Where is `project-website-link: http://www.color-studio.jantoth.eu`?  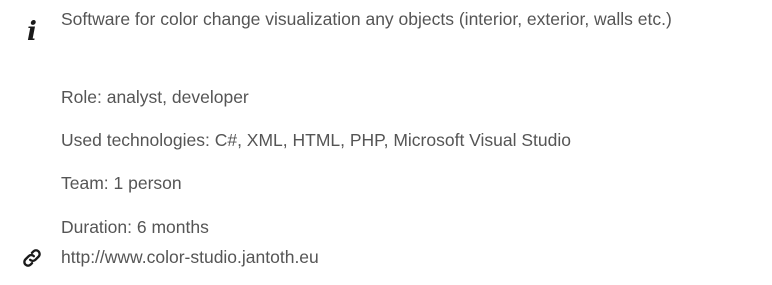 project-website-link: http://www.color-studio.jantoth.eu is located at coordinates (190, 257).